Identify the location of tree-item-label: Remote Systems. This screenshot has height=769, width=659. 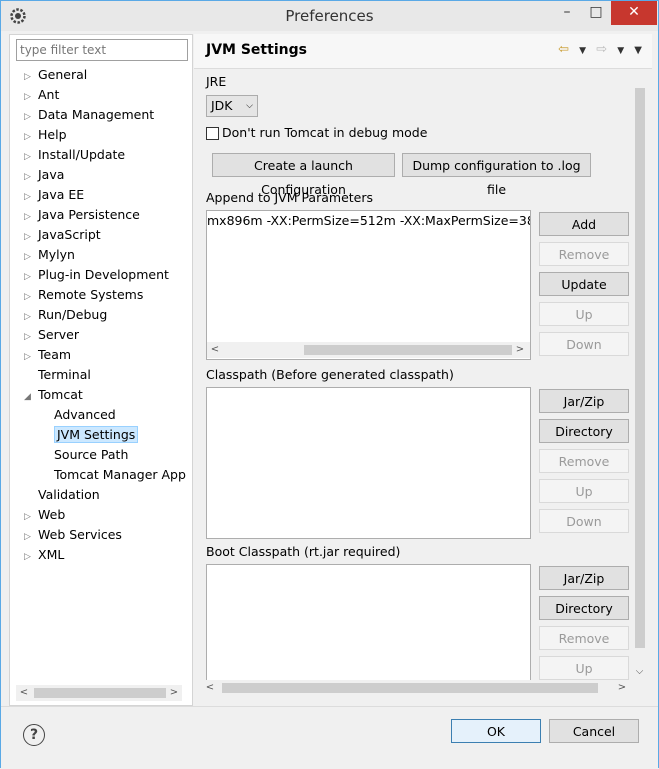
(91, 294).